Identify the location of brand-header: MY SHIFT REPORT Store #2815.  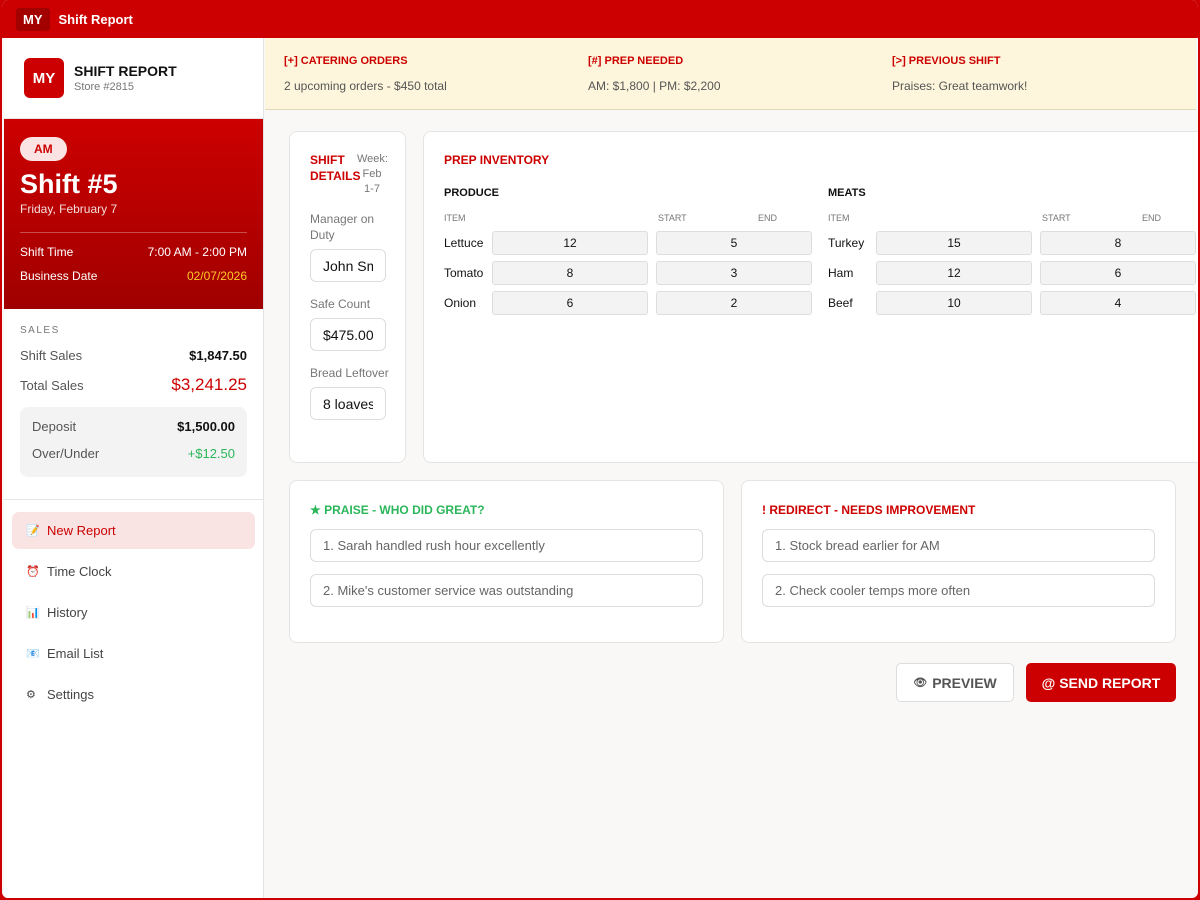
(133, 78).